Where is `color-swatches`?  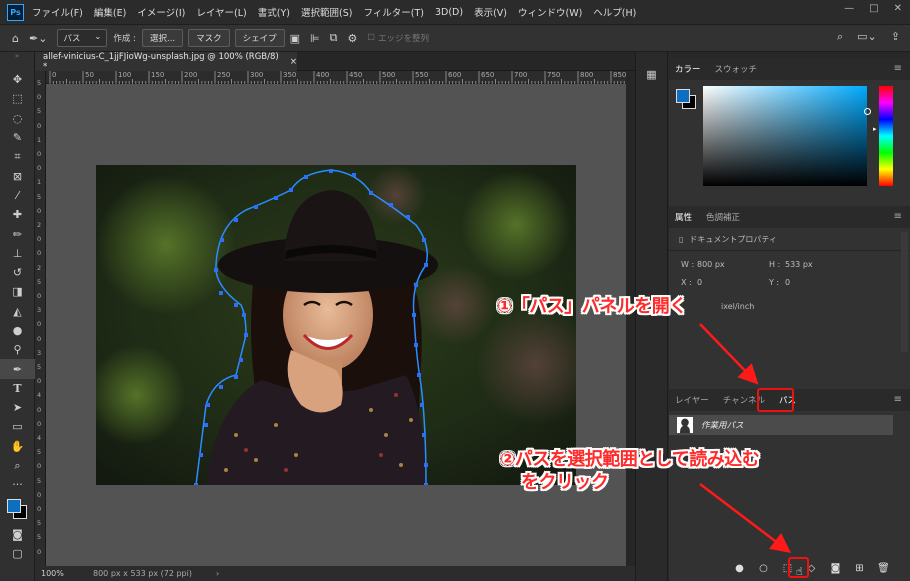 color-swatches is located at coordinates (17, 510).